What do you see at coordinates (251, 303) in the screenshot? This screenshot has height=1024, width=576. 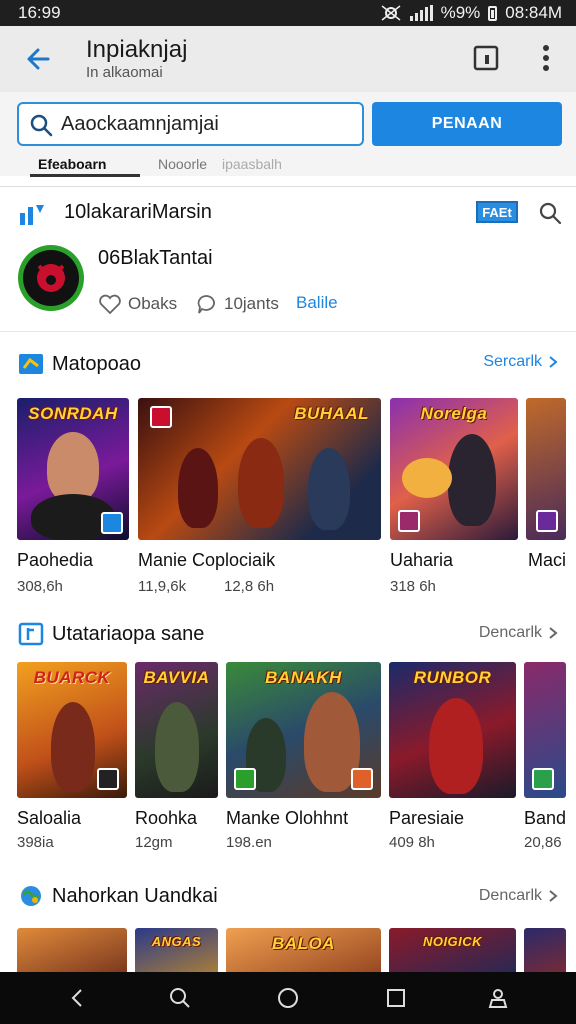 I see `comment-label: 10jants` at bounding box center [251, 303].